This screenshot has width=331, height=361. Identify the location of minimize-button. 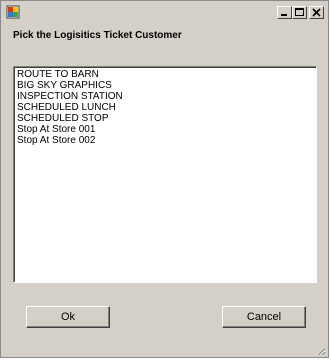
(284, 12).